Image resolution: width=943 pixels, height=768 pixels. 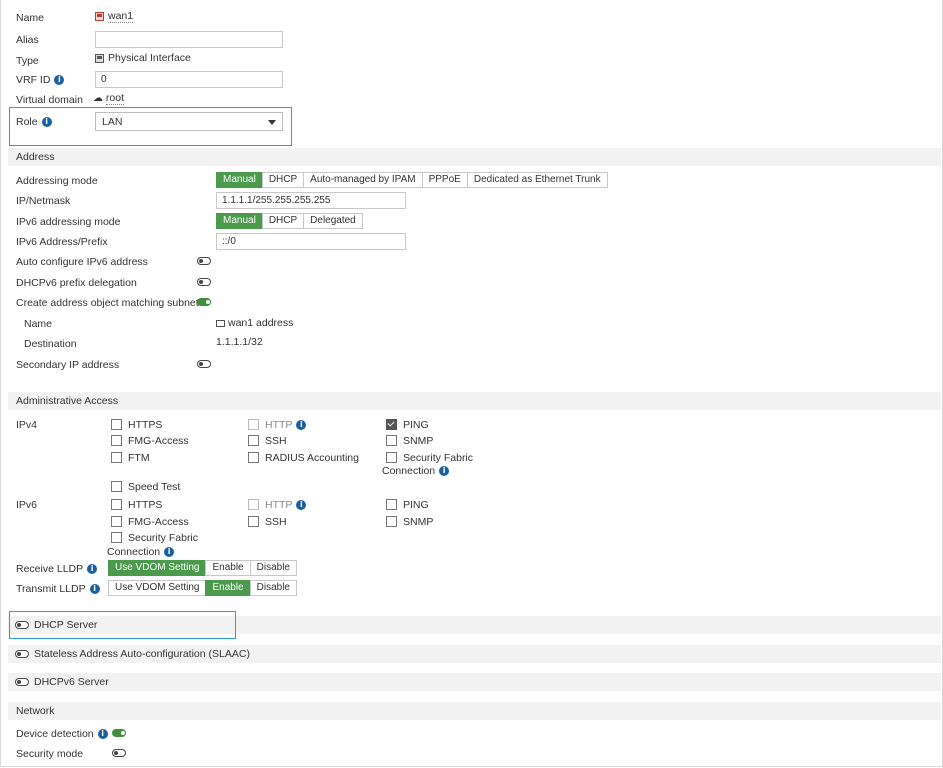 What do you see at coordinates (418, 522) in the screenshot?
I see `ipv6-snmp-label: SNMP` at bounding box center [418, 522].